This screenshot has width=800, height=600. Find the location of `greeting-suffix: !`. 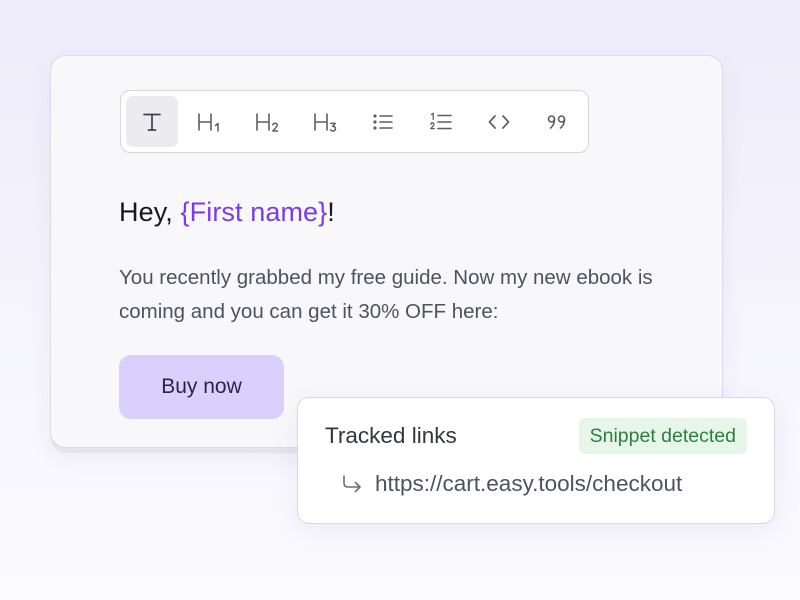

greeting-suffix: ! is located at coordinates (331, 212).